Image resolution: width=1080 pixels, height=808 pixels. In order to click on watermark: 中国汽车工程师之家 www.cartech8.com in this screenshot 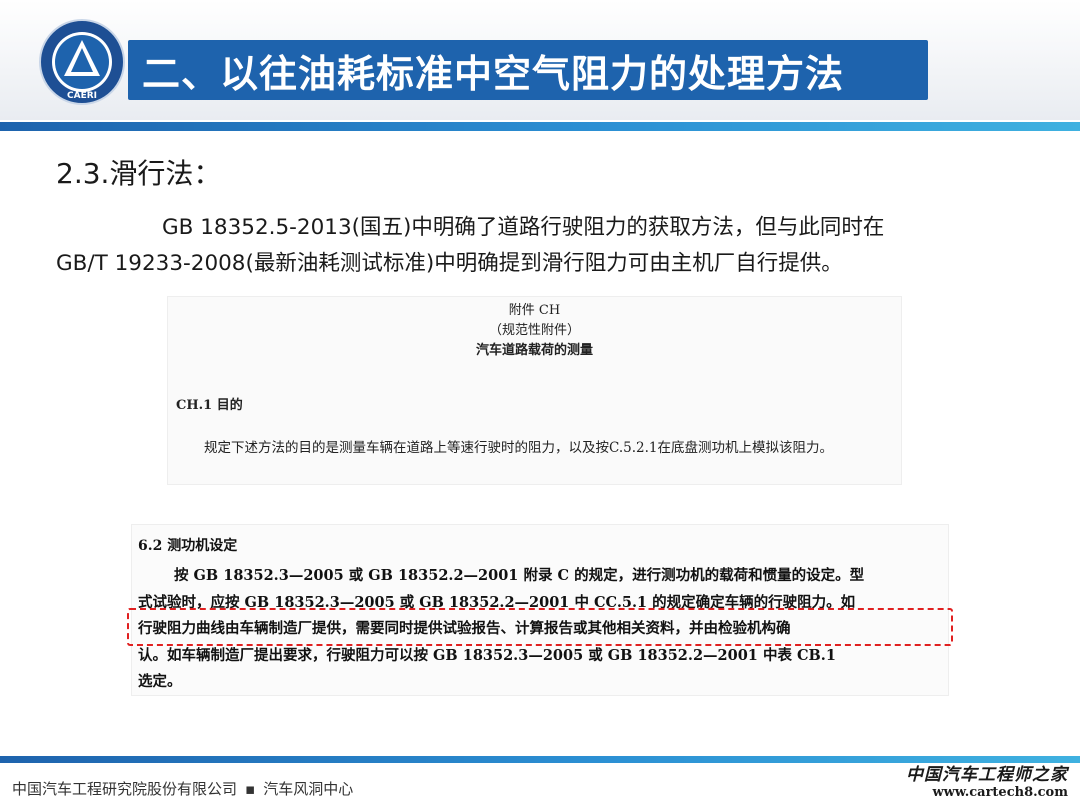, I will do `click(987, 780)`.